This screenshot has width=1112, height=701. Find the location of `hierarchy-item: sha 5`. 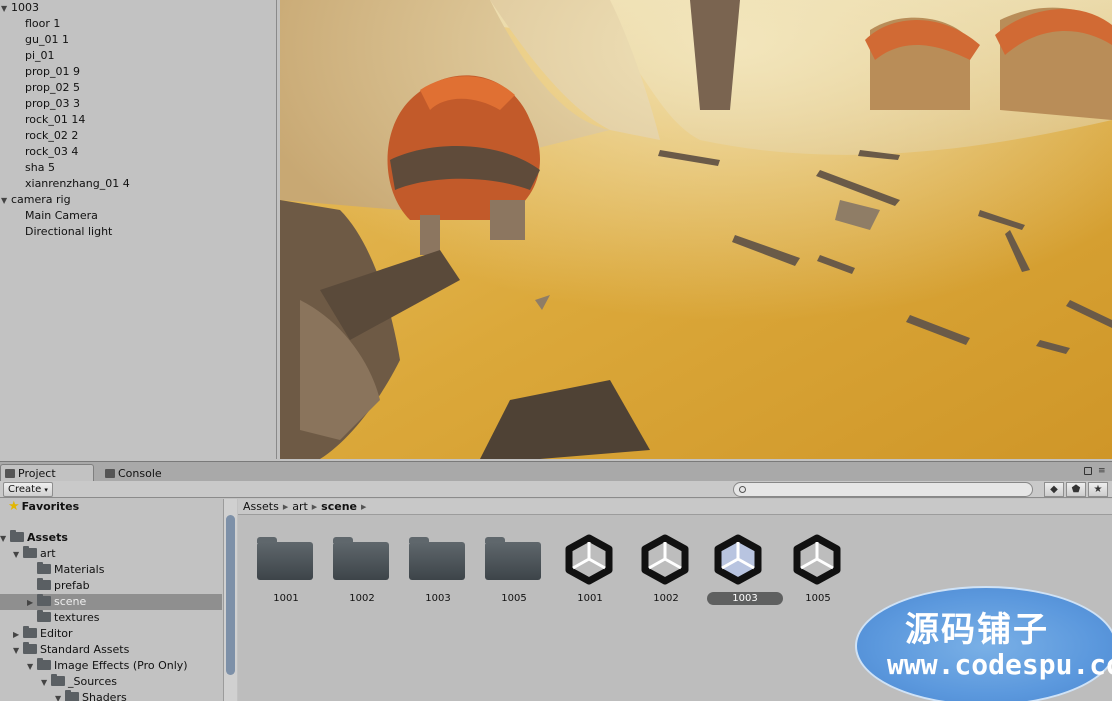

hierarchy-item: sha 5 is located at coordinates (138, 168).